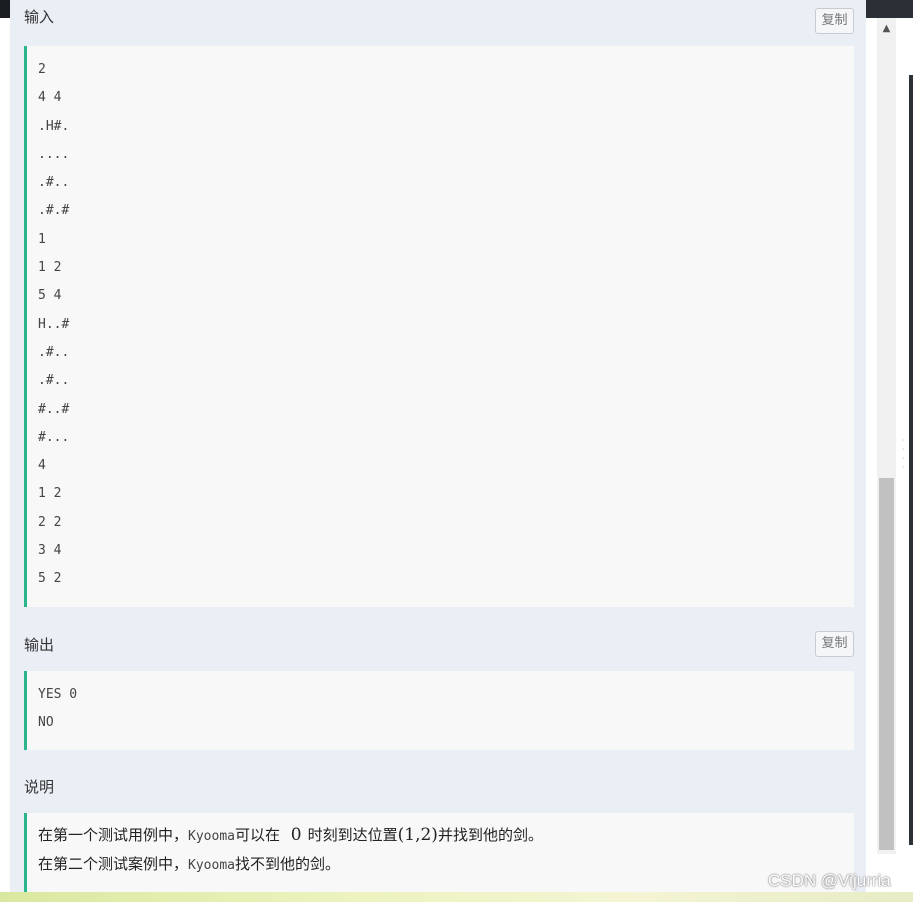  What do you see at coordinates (50, 579) in the screenshot?
I see `input-line: 5 2` at bounding box center [50, 579].